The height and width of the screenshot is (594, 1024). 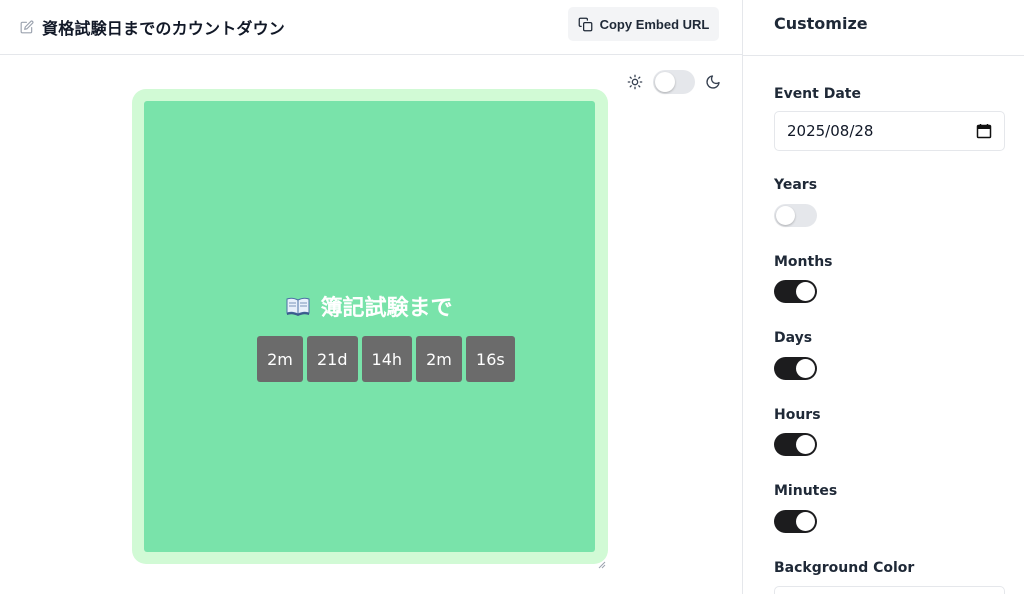 I want to click on copy-embed-url-button: Copy Embed URL, so click(x=643, y=24).